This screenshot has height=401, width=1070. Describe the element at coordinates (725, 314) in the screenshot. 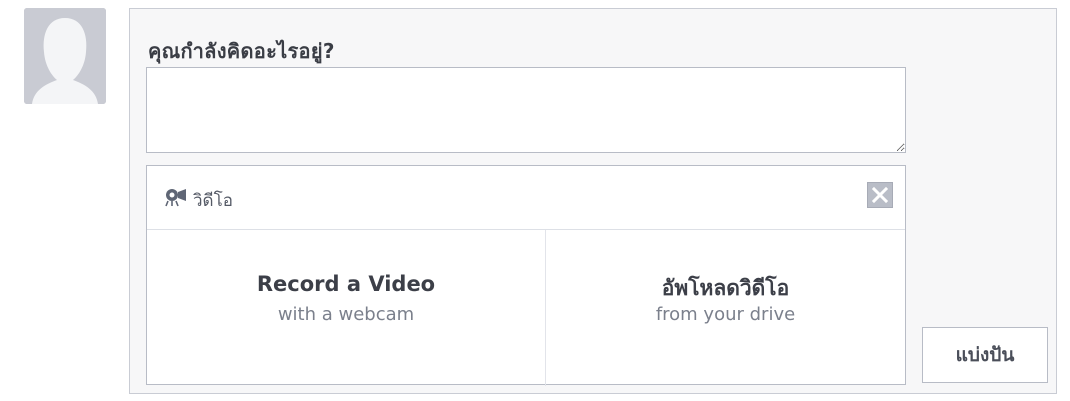

I see `upload-video-subtitle: from your drive` at that location.